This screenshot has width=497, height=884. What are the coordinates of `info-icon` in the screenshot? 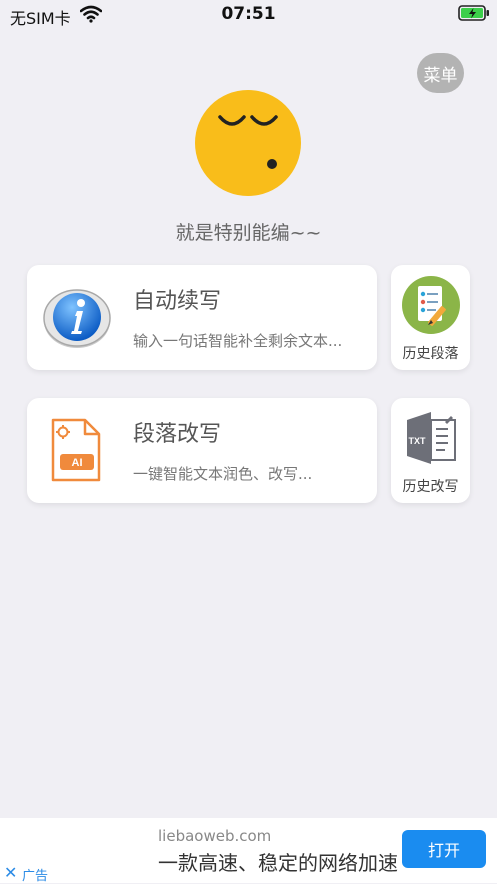 It's located at (77, 318).